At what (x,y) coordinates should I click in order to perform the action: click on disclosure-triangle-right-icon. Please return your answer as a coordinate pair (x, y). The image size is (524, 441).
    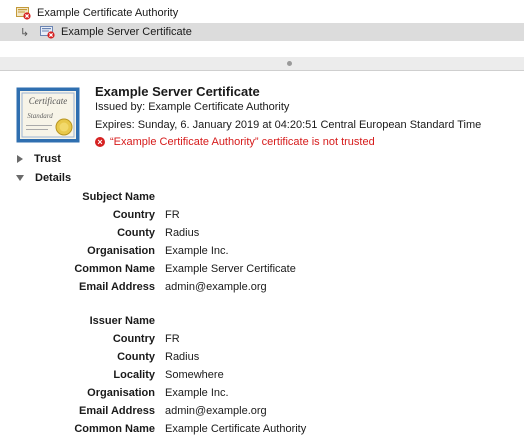
    Looking at the image, I should click on (20, 159).